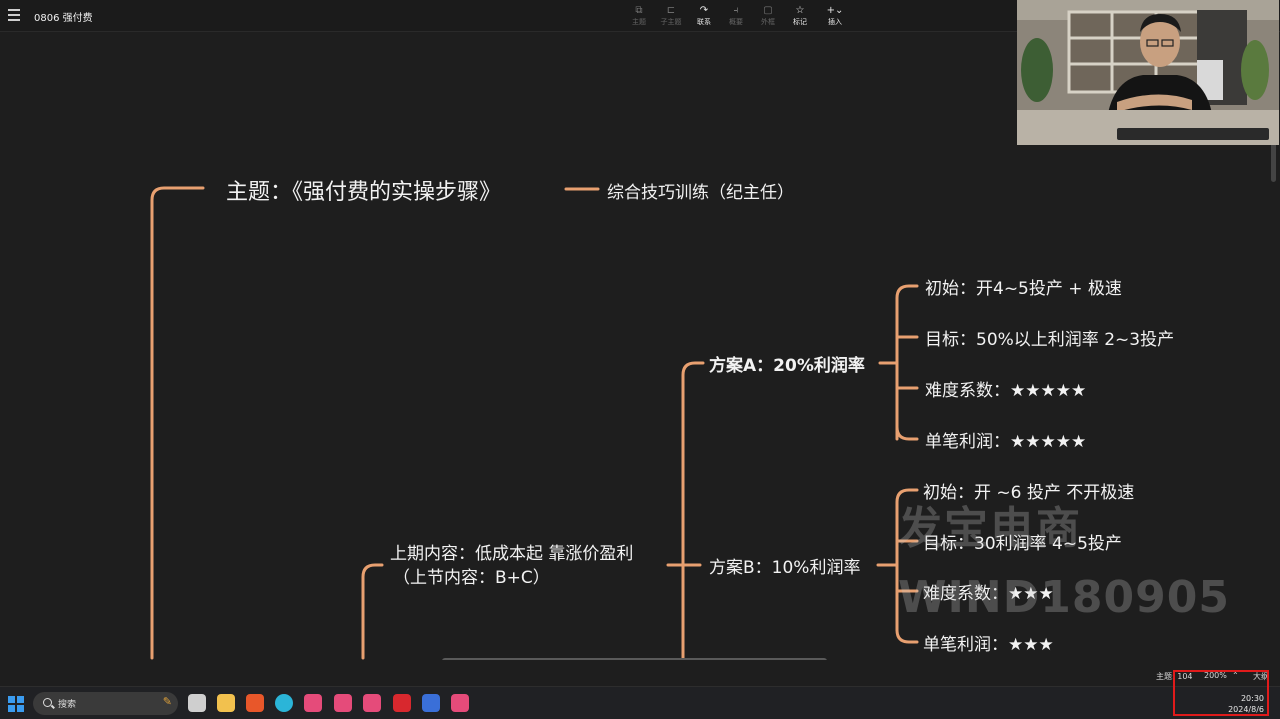  Describe the element at coordinates (704, 10) in the screenshot. I see `relationship-icon: ↷` at that location.